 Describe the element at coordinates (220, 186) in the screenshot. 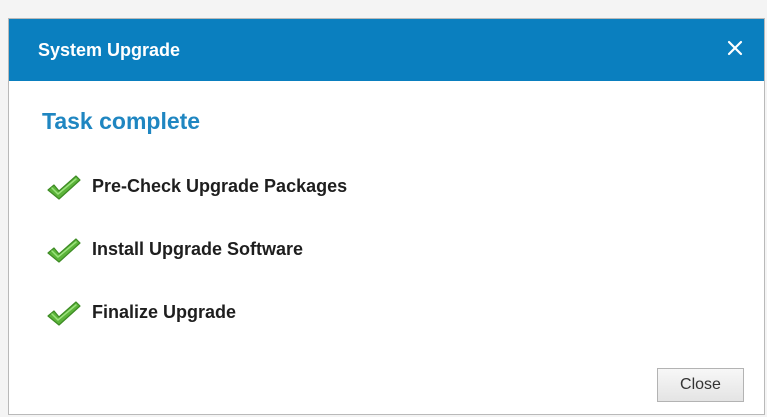

I see `task-label: Pre-Check Upgrade Packages` at that location.